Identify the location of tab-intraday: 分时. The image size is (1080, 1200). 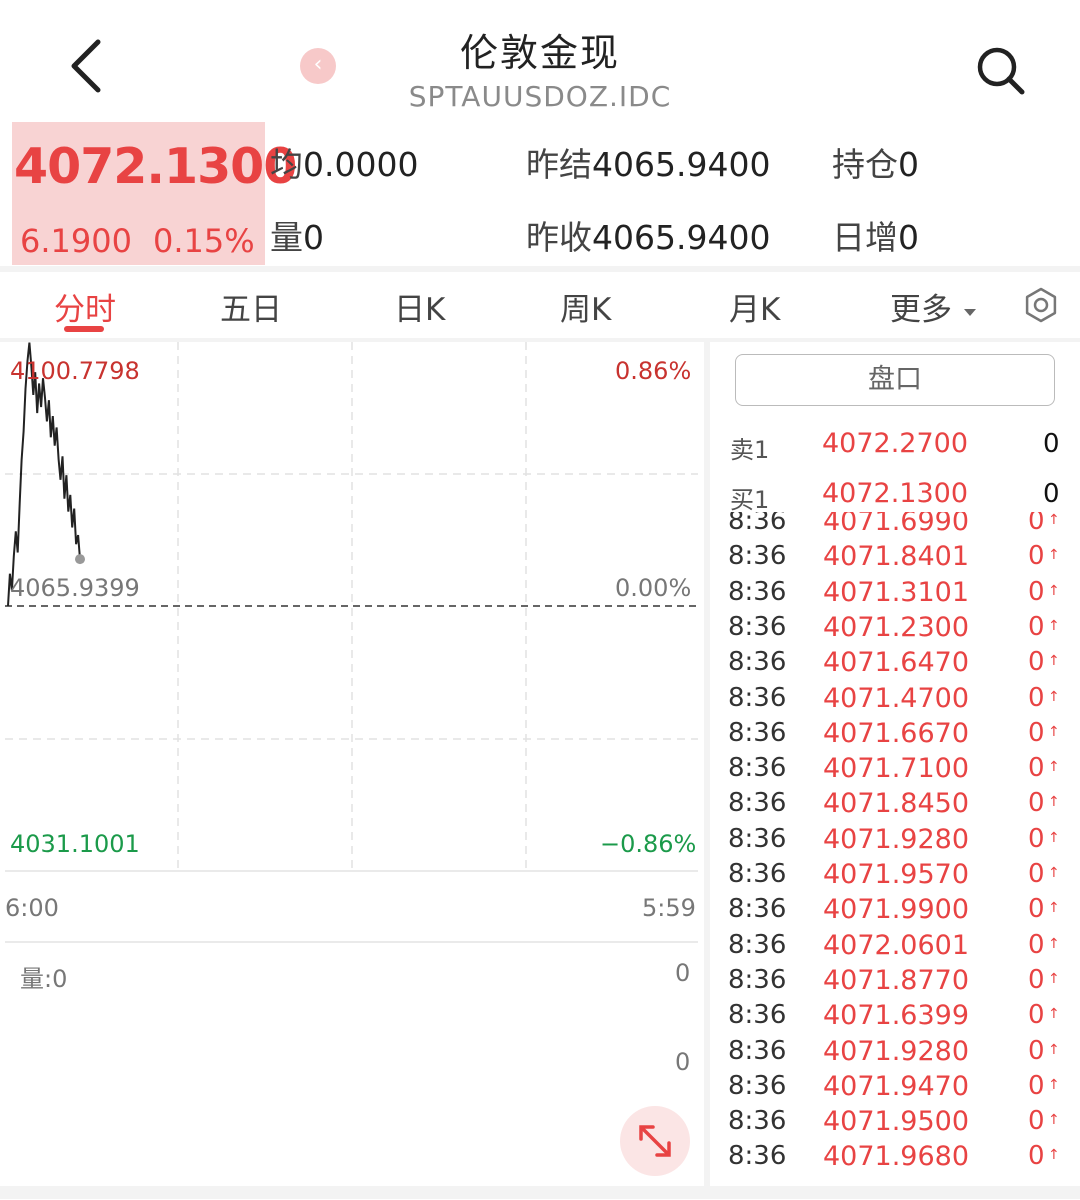
(85, 306).